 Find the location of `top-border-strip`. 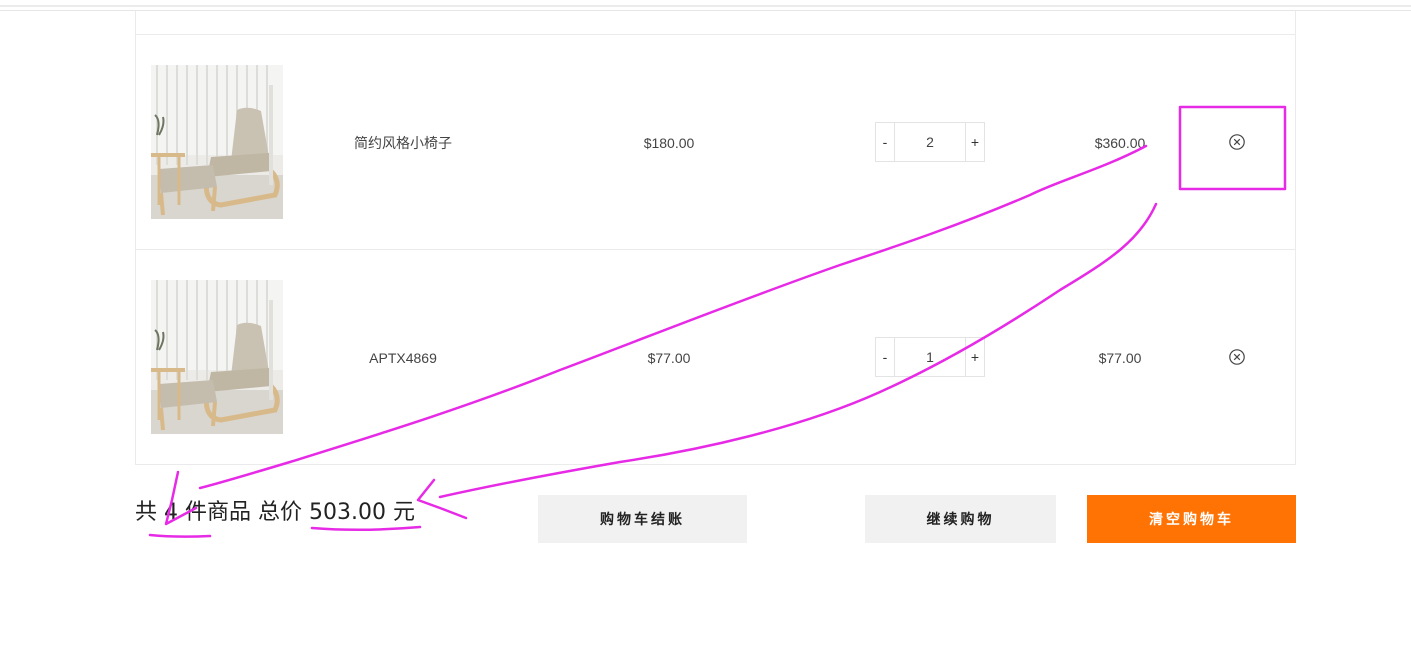

top-border-strip is located at coordinates (705, 5).